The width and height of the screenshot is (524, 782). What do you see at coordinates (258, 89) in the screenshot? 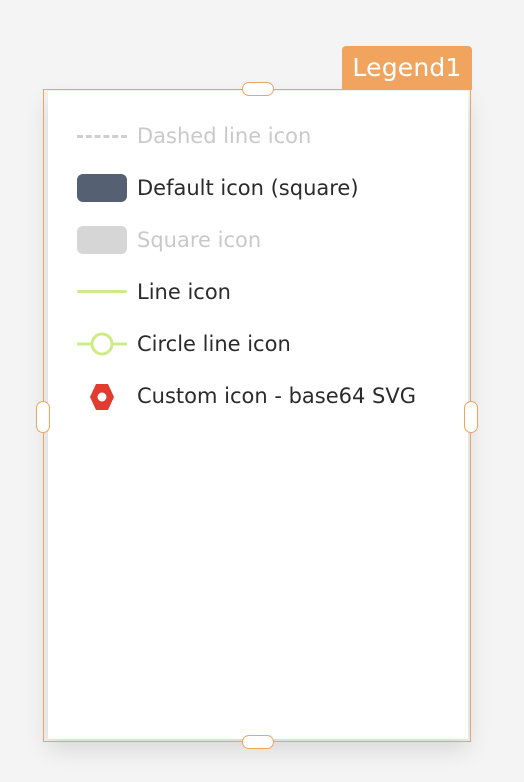
I see `resize-handle-top` at bounding box center [258, 89].